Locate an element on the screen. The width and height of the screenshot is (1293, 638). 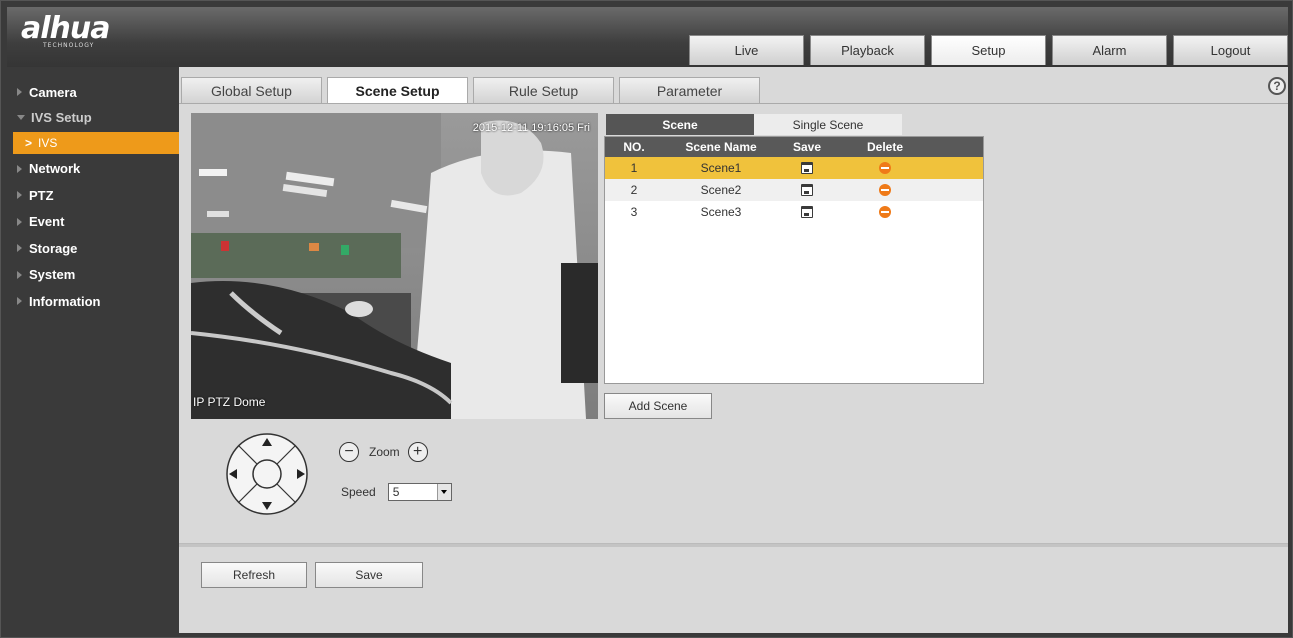
speed-control: Speed 5 is located at coordinates (396, 492).